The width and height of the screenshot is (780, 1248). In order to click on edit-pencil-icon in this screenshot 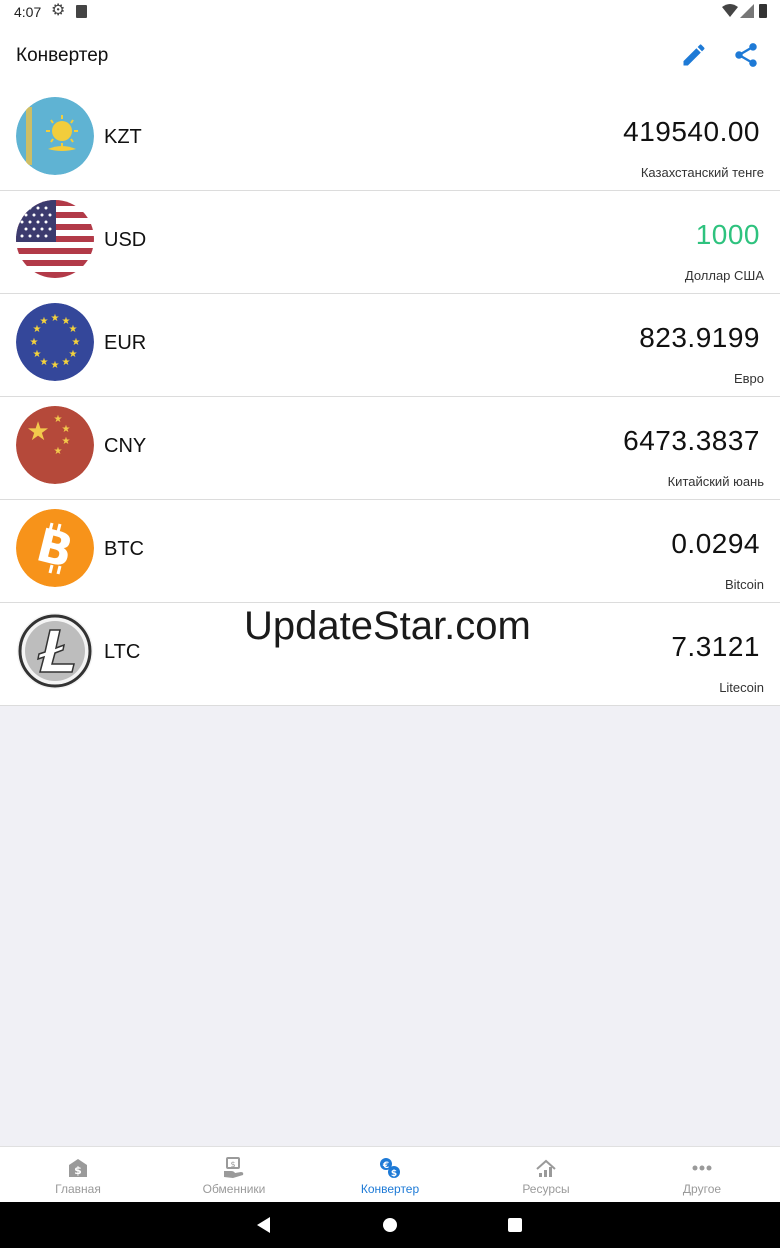, I will do `click(694, 55)`.